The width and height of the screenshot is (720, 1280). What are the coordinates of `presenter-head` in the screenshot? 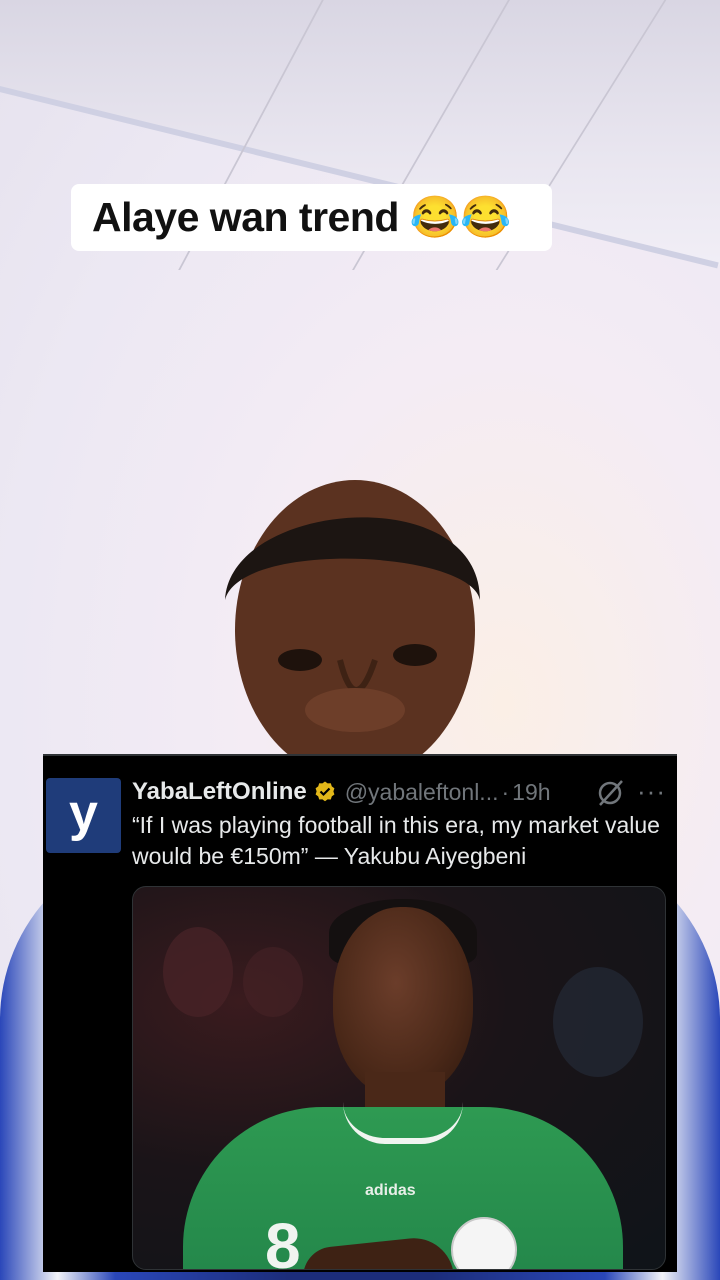 It's located at (352, 630).